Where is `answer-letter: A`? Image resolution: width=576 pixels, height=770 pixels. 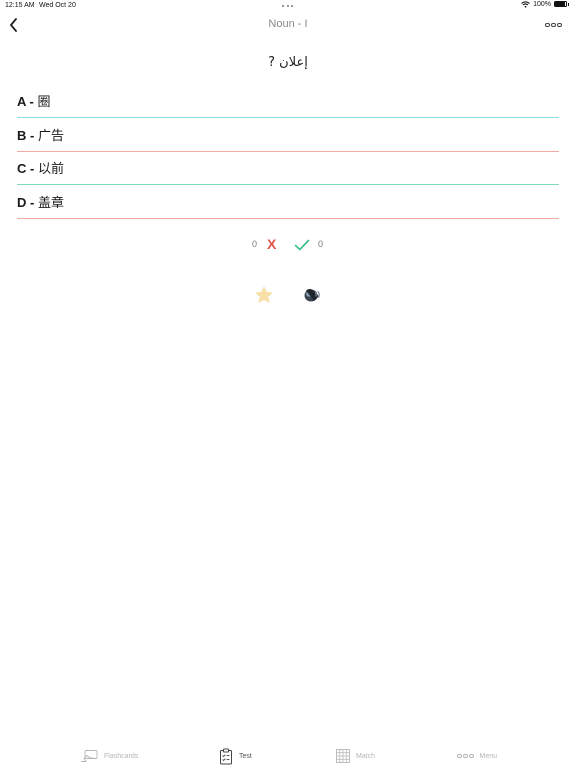
answer-letter: A is located at coordinates (21, 101).